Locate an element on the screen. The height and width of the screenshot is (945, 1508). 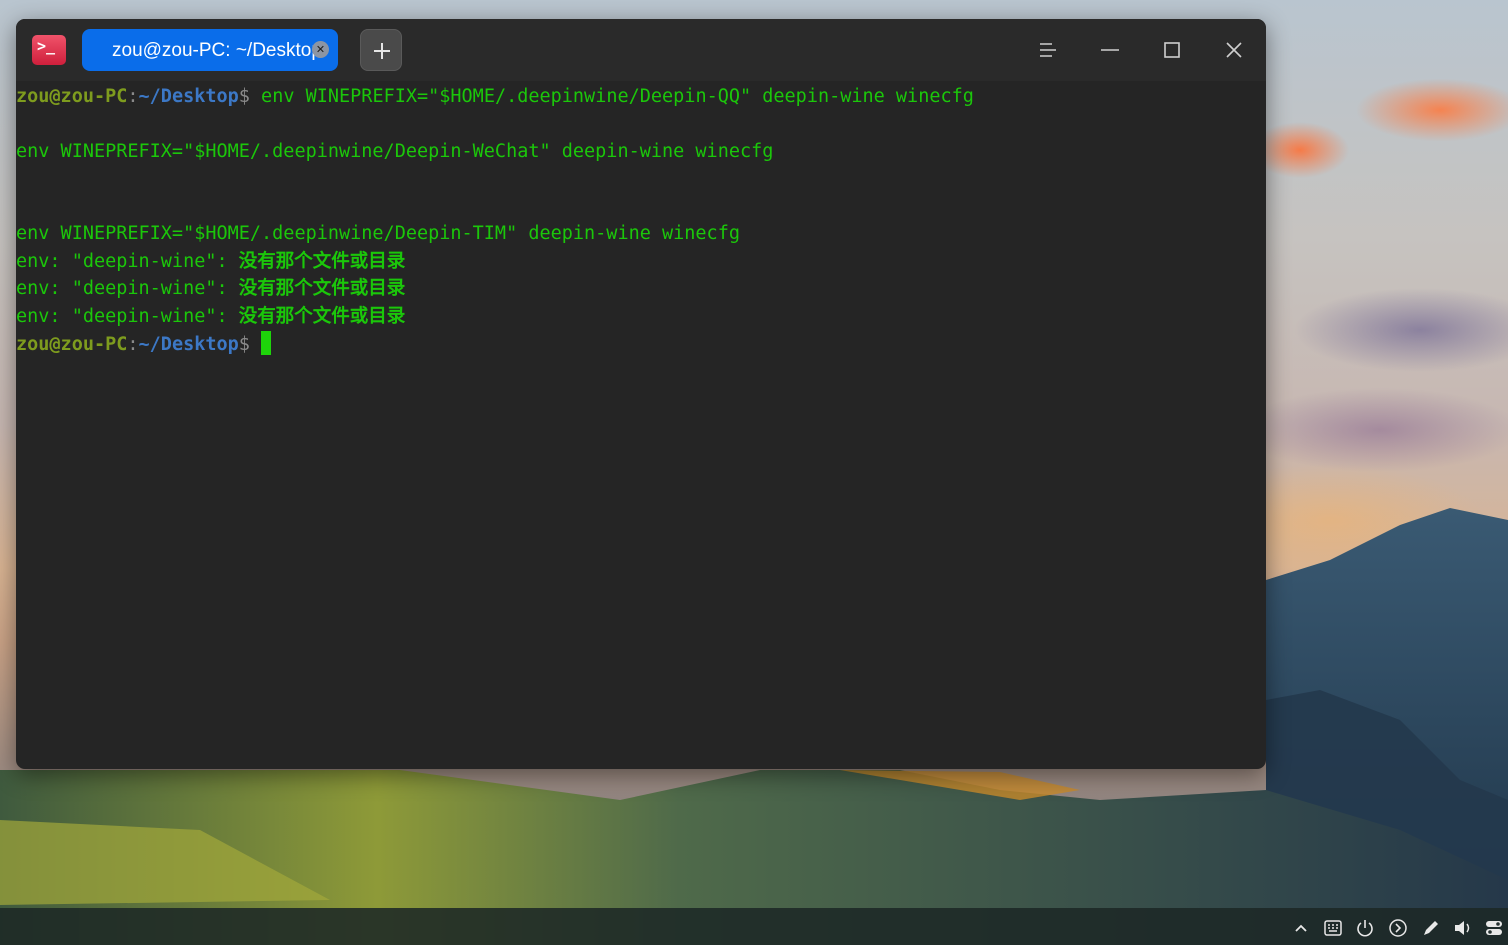
menu-icon is located at coordinates (1048, 50).